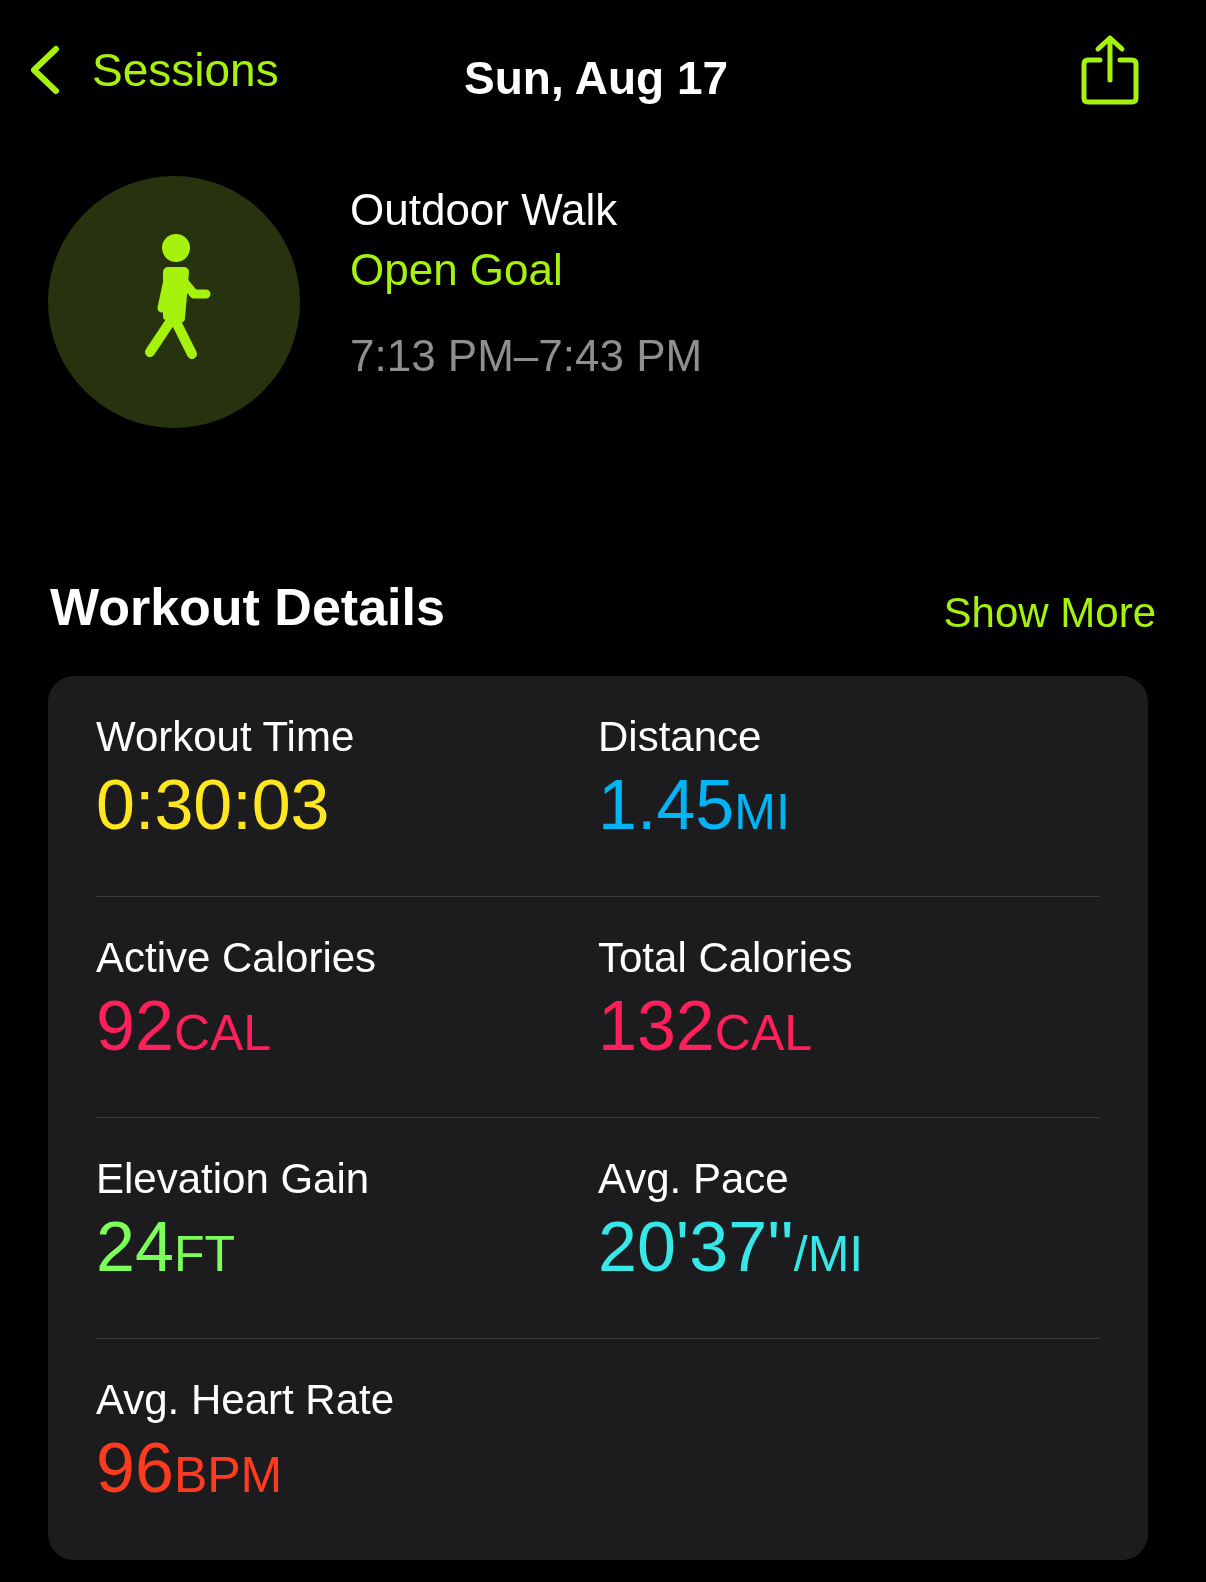 The height and width of the screenshot is (1582, 1206). I want to click on metric-value: 20'37''/MI, so click(731, 1247).